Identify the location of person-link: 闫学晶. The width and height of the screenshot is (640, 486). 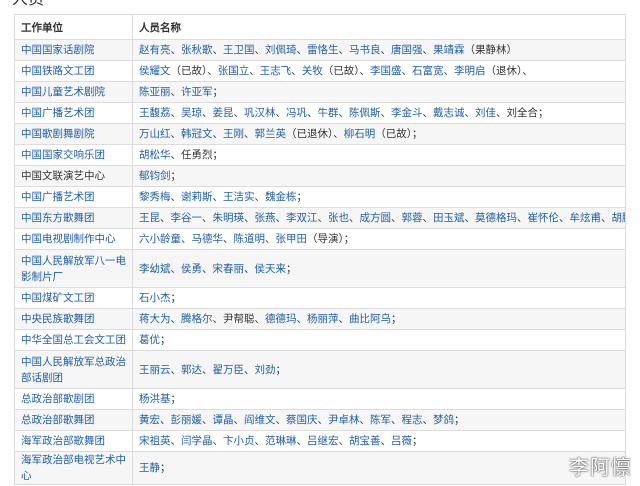
(197, 441).